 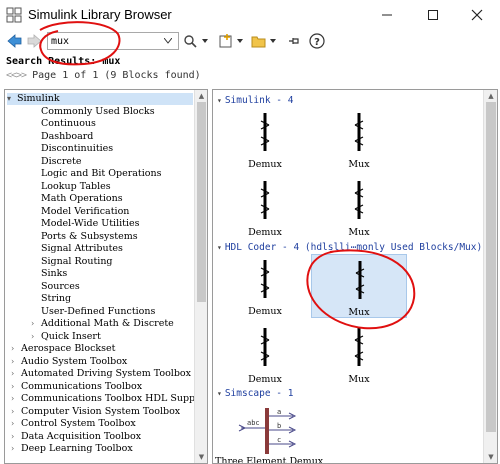 I want to click on pager-nav-buttons: <<>>, so click(x=16, y=75).